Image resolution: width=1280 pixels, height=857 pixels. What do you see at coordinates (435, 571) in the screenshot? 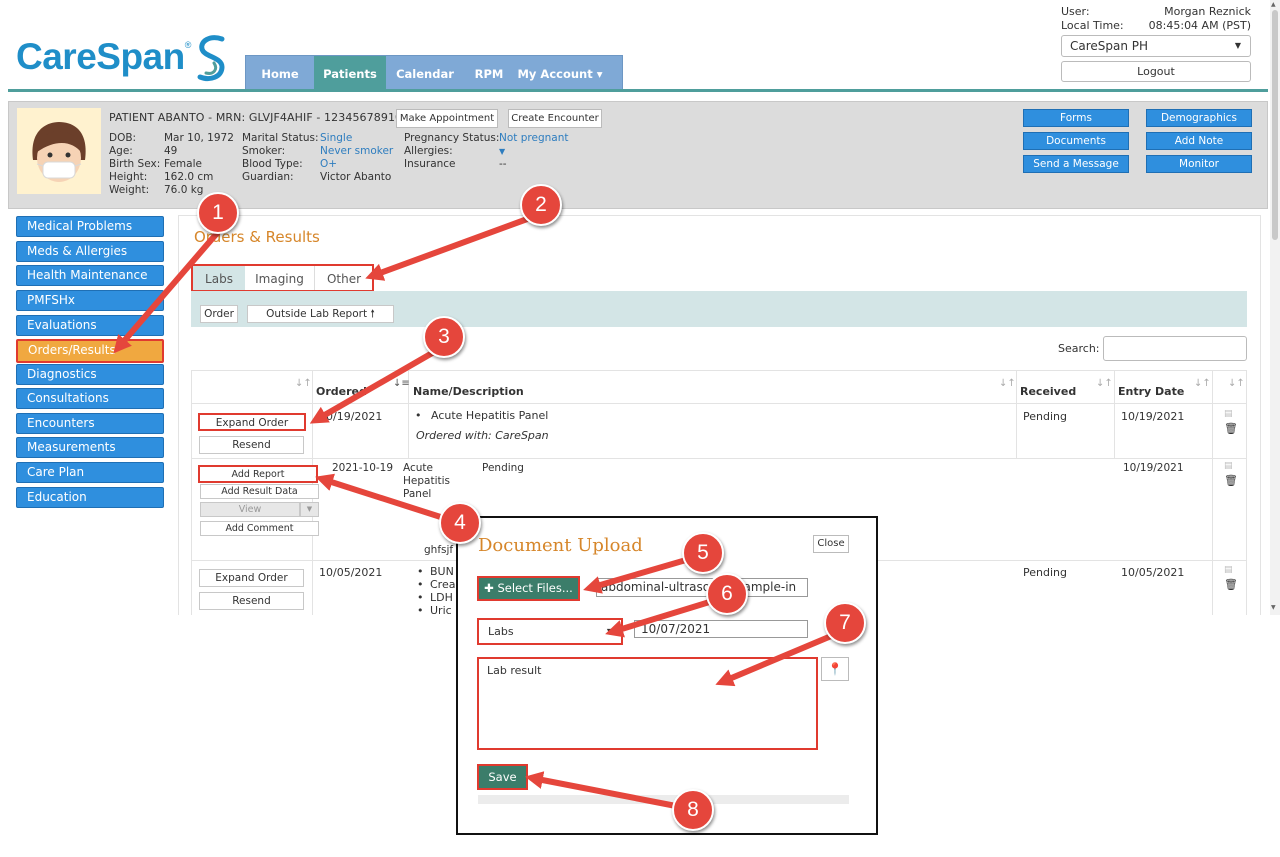
I see `list-item: • BUN` at bounding box center [435, 571].